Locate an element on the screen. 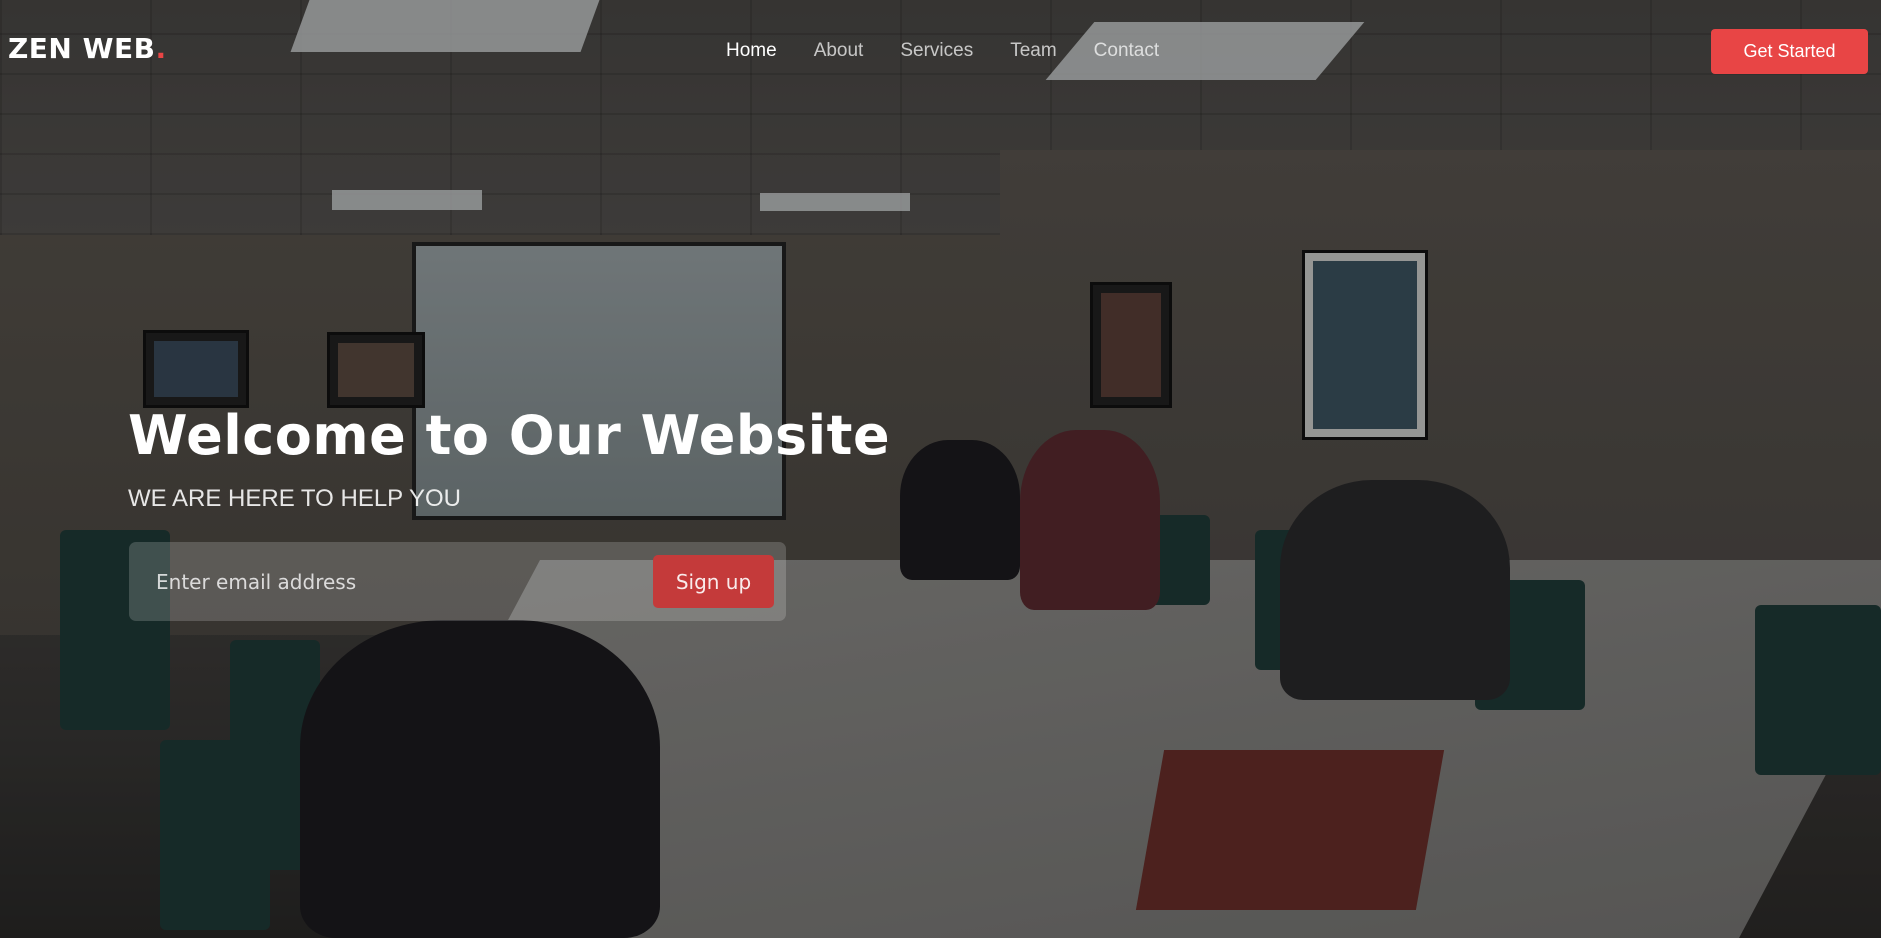  nav-home: Home is located at coordinates (751, 51).